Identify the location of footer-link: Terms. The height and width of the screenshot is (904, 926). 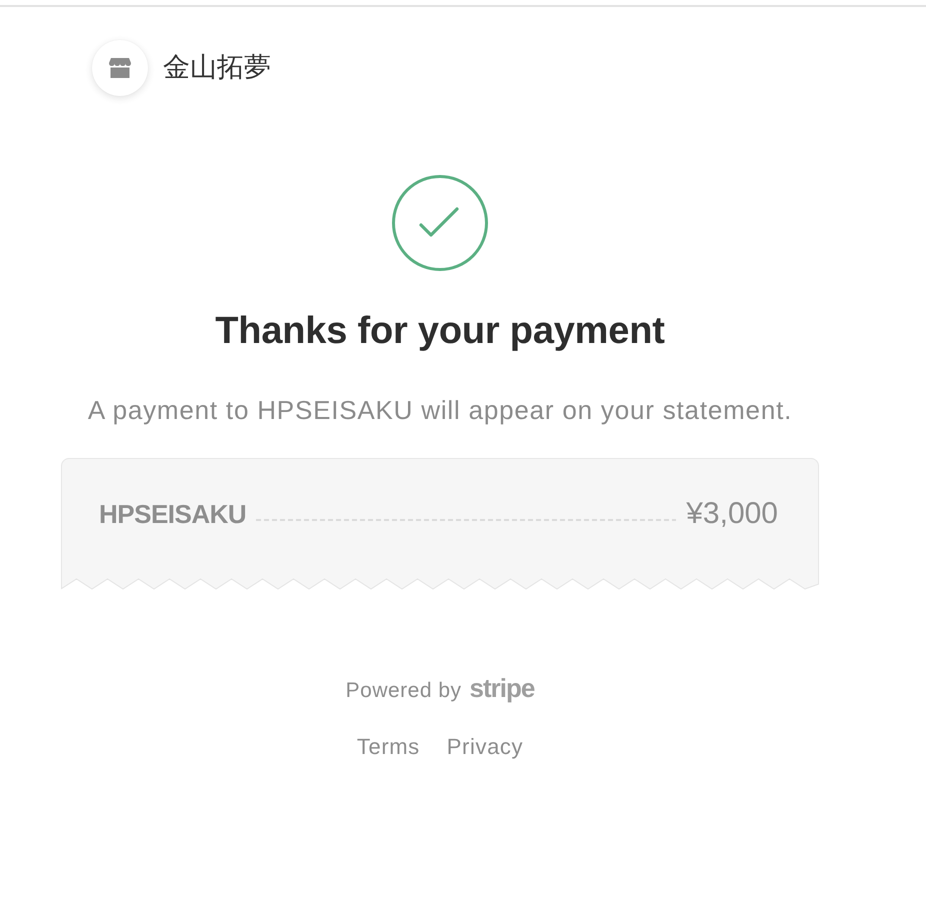
(388, 747).